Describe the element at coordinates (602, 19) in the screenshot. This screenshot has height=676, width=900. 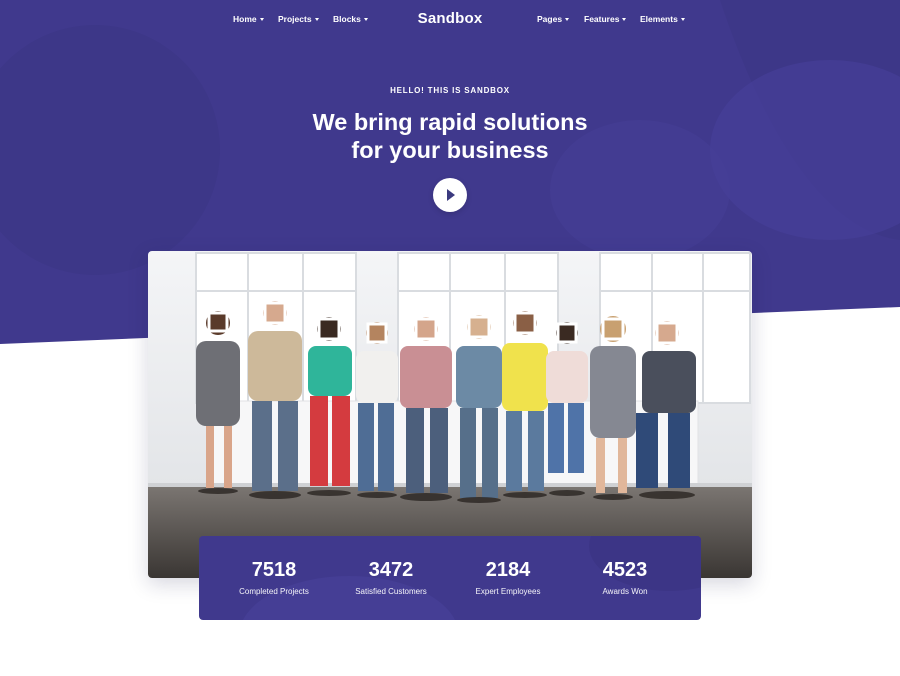
I see `nav-features-label: Features` at that location.